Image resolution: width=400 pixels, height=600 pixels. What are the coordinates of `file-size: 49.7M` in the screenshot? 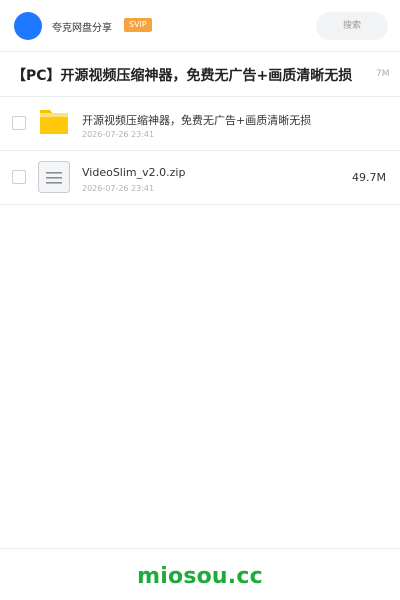 It's located at (369, 177).